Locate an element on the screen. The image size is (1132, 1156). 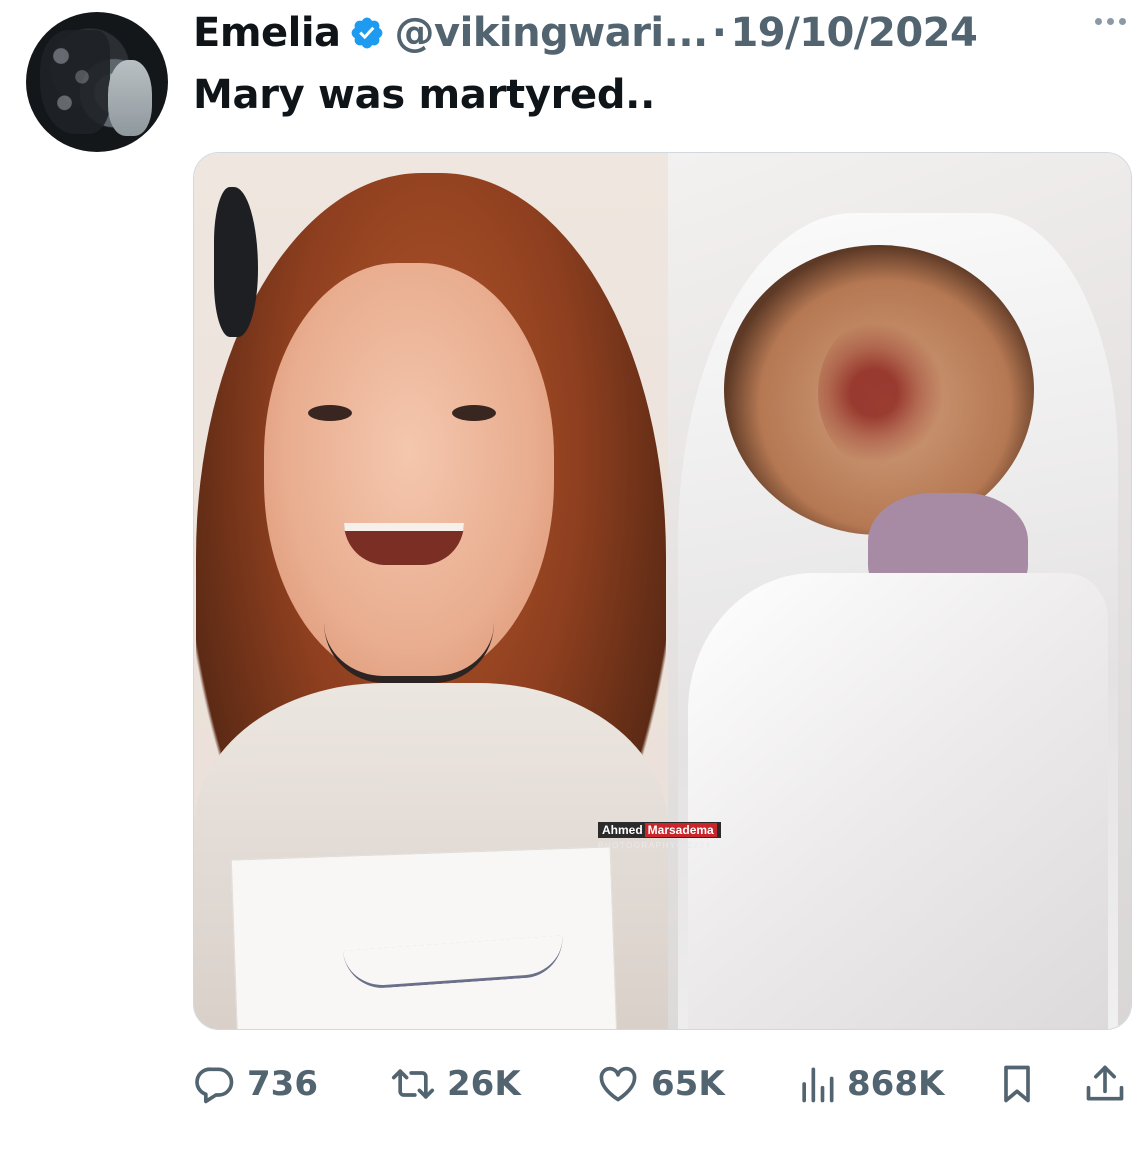
tweet-date: 19/10/2024 is located at coordinates (853, 33).